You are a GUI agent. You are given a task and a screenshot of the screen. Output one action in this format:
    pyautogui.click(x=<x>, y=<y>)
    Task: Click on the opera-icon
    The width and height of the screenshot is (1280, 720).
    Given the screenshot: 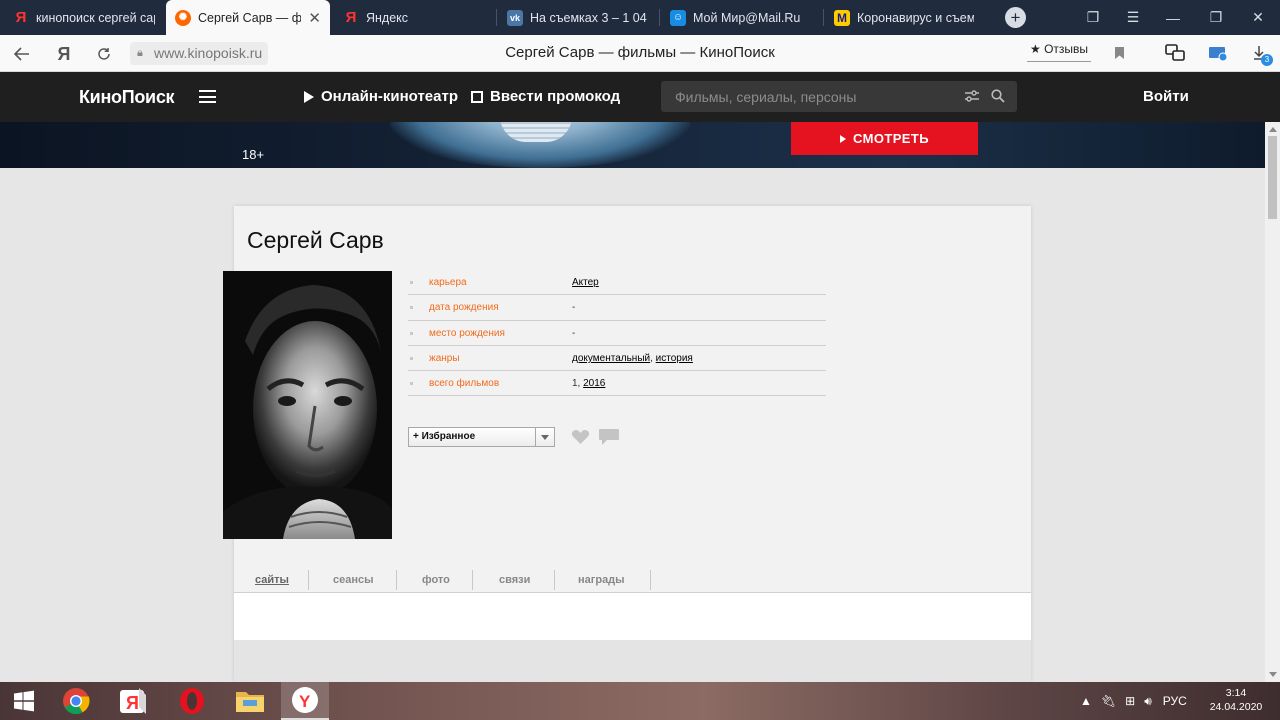 What is the action you would take?
    pyautogui.click(x=192, y=701)
    